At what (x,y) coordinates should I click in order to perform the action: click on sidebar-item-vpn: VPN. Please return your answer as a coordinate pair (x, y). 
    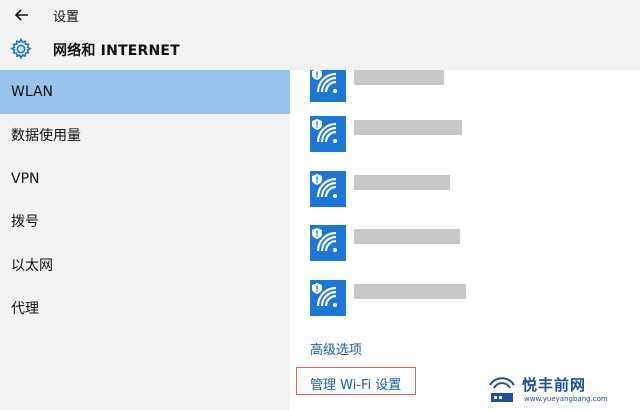
    Looking at the image, I should click on (145, 179).